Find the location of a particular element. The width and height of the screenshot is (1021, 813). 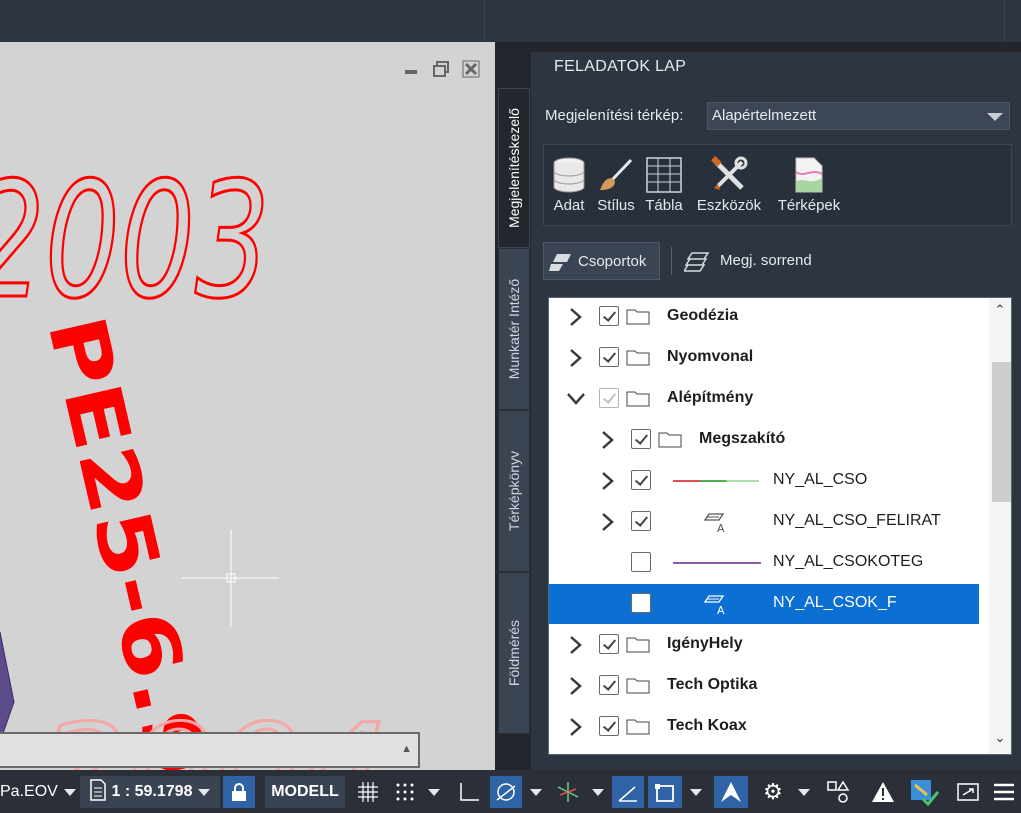

tool-tools-button: Eszközök is located at coordinates (729, 187).